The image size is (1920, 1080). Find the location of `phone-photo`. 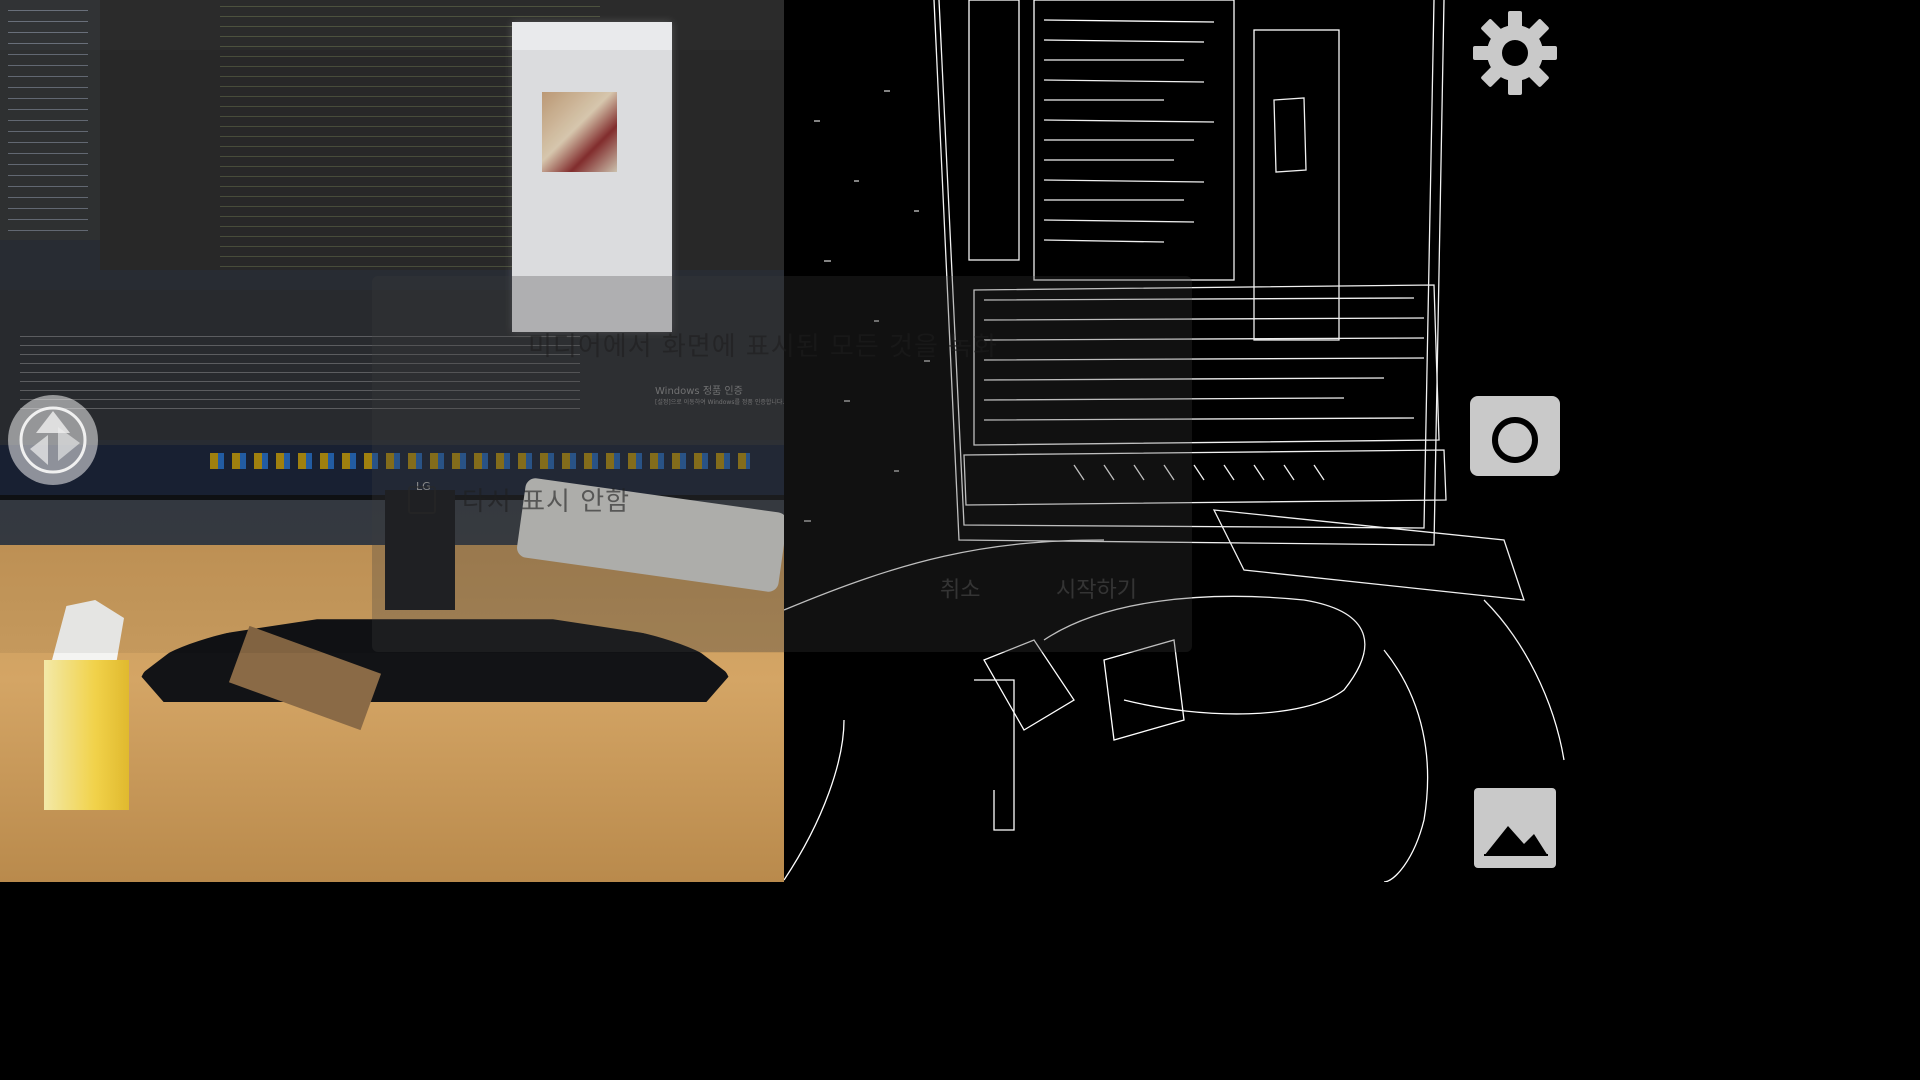

phone-photo is located at coordinates (579, 132).